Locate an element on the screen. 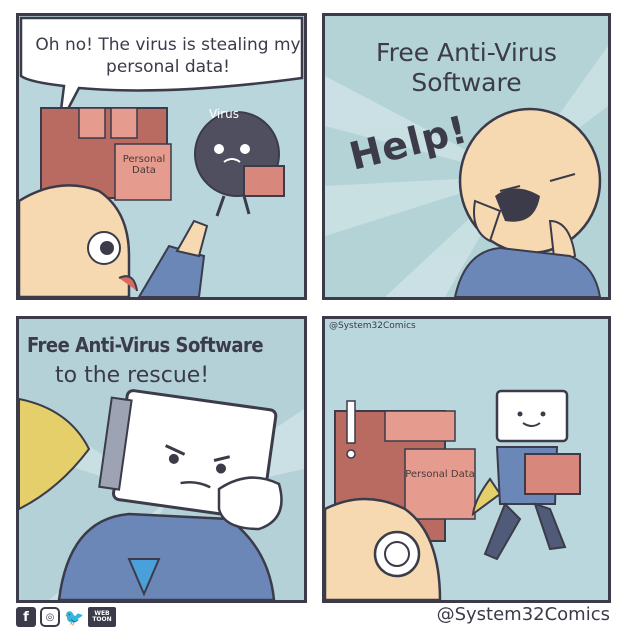  instagram-icon: ◎ is located at coordinates (50, 617).